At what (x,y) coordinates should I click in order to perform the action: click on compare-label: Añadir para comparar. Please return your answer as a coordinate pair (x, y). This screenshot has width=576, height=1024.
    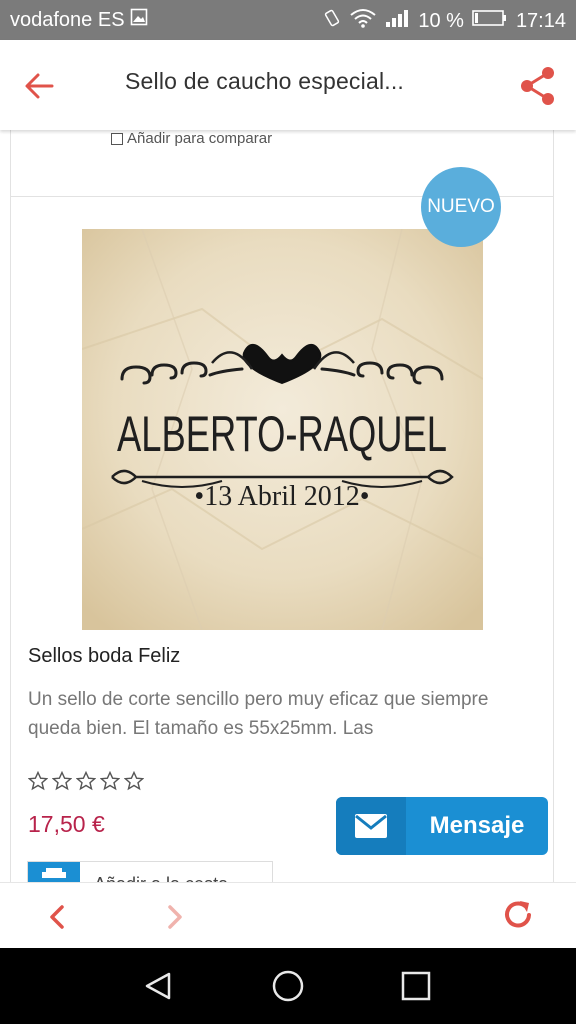
    Looking at the image, I should click on (200, 138).